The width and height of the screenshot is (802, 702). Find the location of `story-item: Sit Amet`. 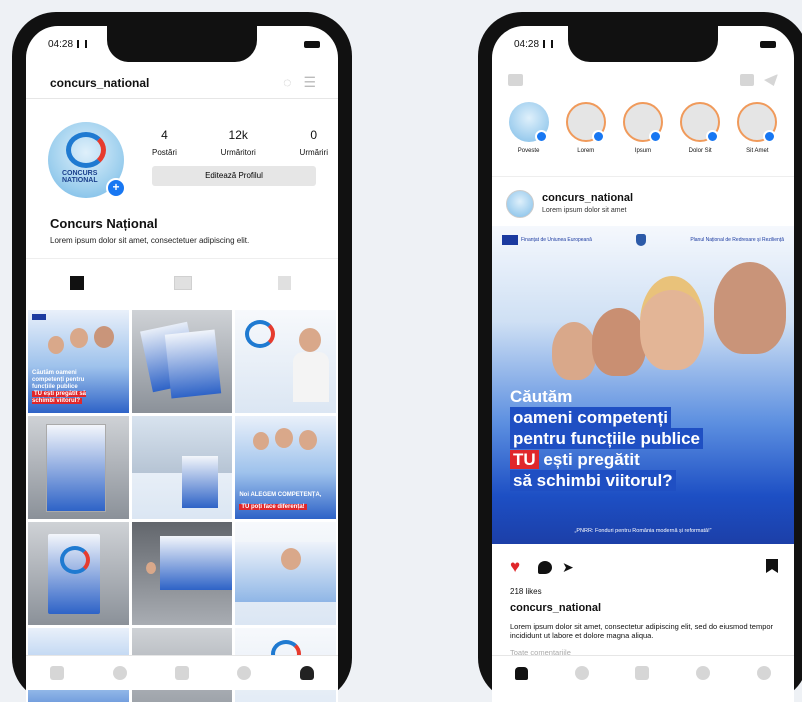

story-item: Sit Amet is located at coordinates (757, 132).